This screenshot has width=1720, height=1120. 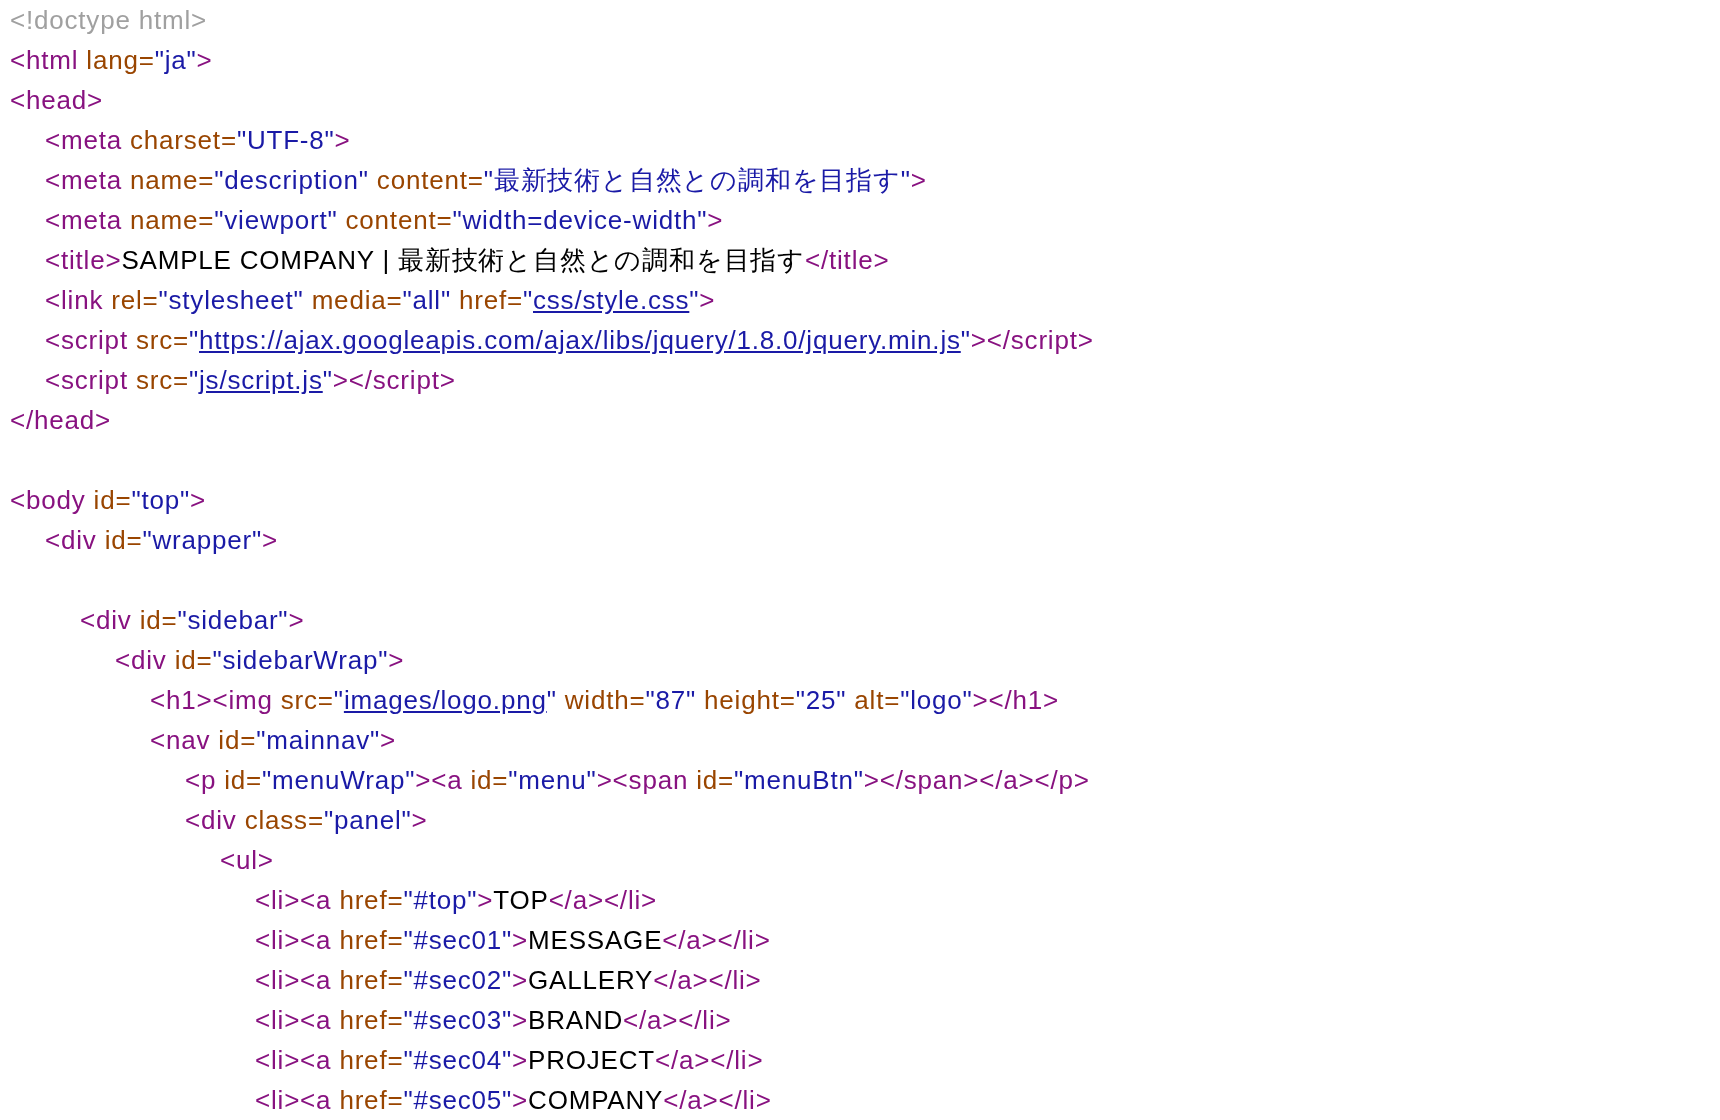 I want to click on source-line: </head>, so click(x=61, y=420).